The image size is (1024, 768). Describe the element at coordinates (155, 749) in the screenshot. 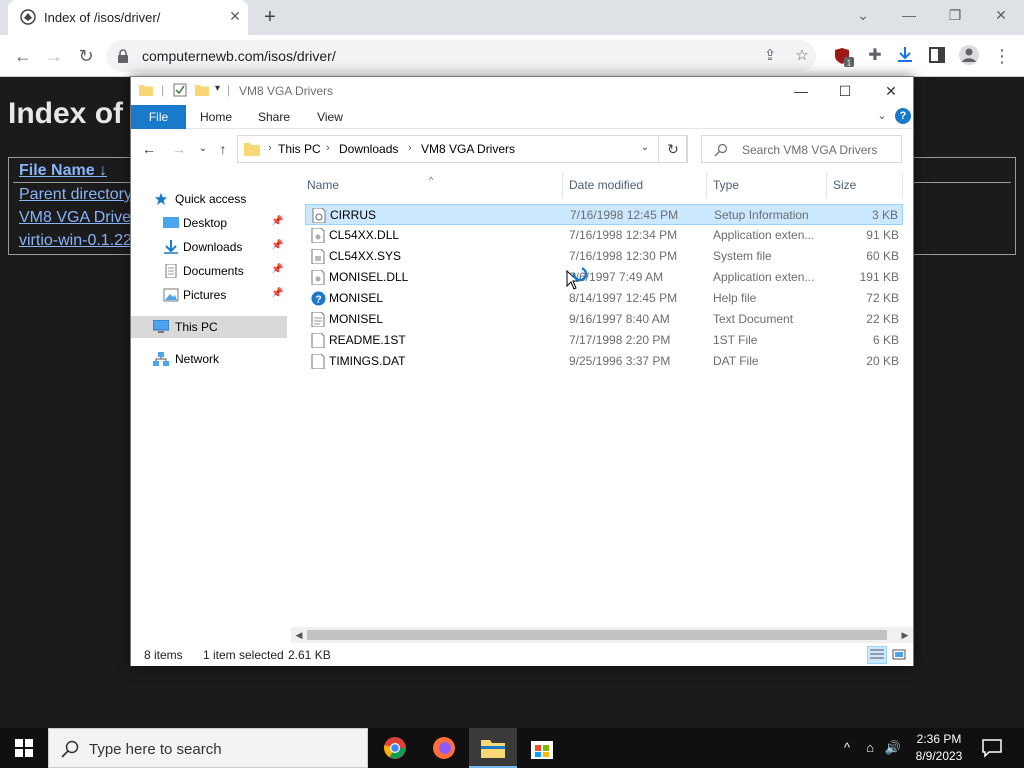

I see `taskbar-search-placeholder: Type here to search` at that location.